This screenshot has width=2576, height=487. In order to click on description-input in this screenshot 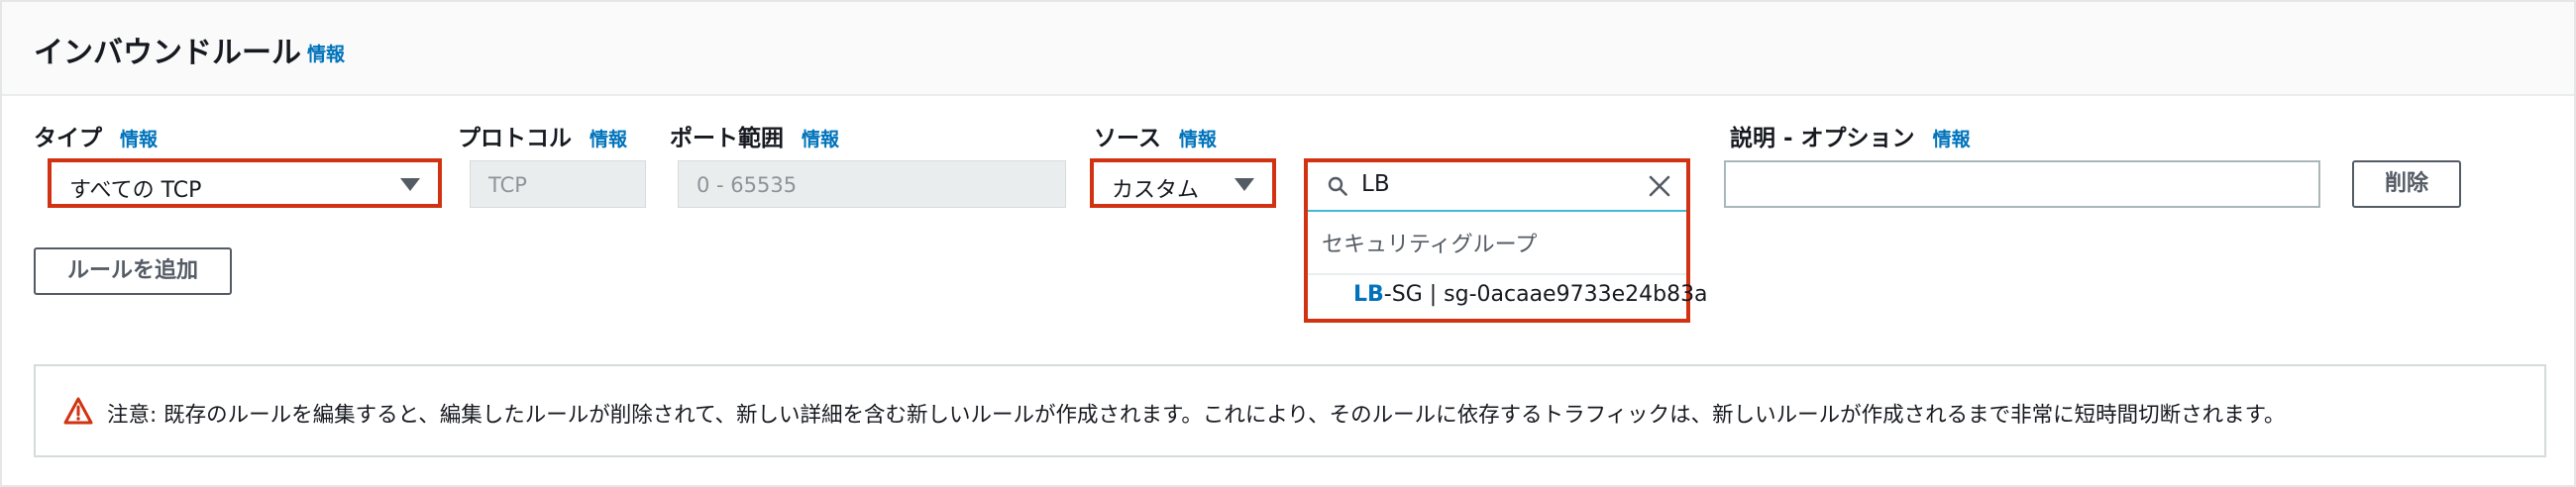, I will do `click(2022, 184)`.